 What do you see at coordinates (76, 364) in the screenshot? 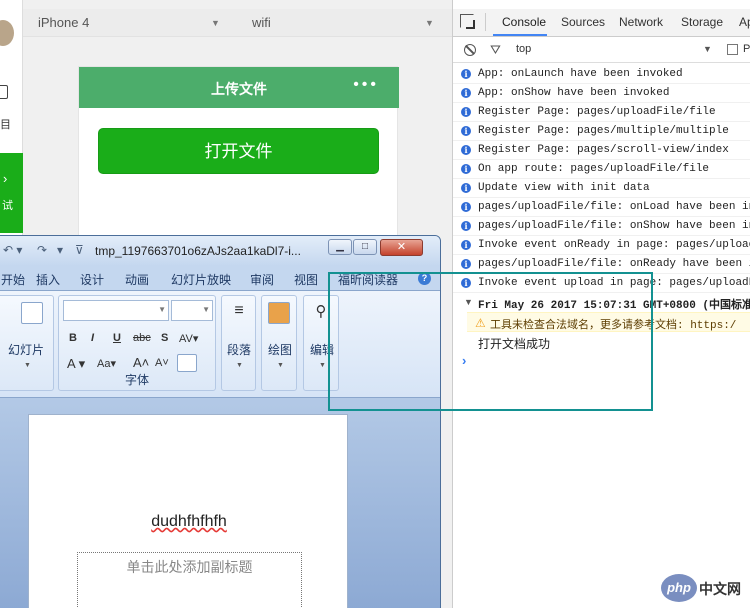
I see `font-color-button: A ▾` at bounding box center [76, 364].